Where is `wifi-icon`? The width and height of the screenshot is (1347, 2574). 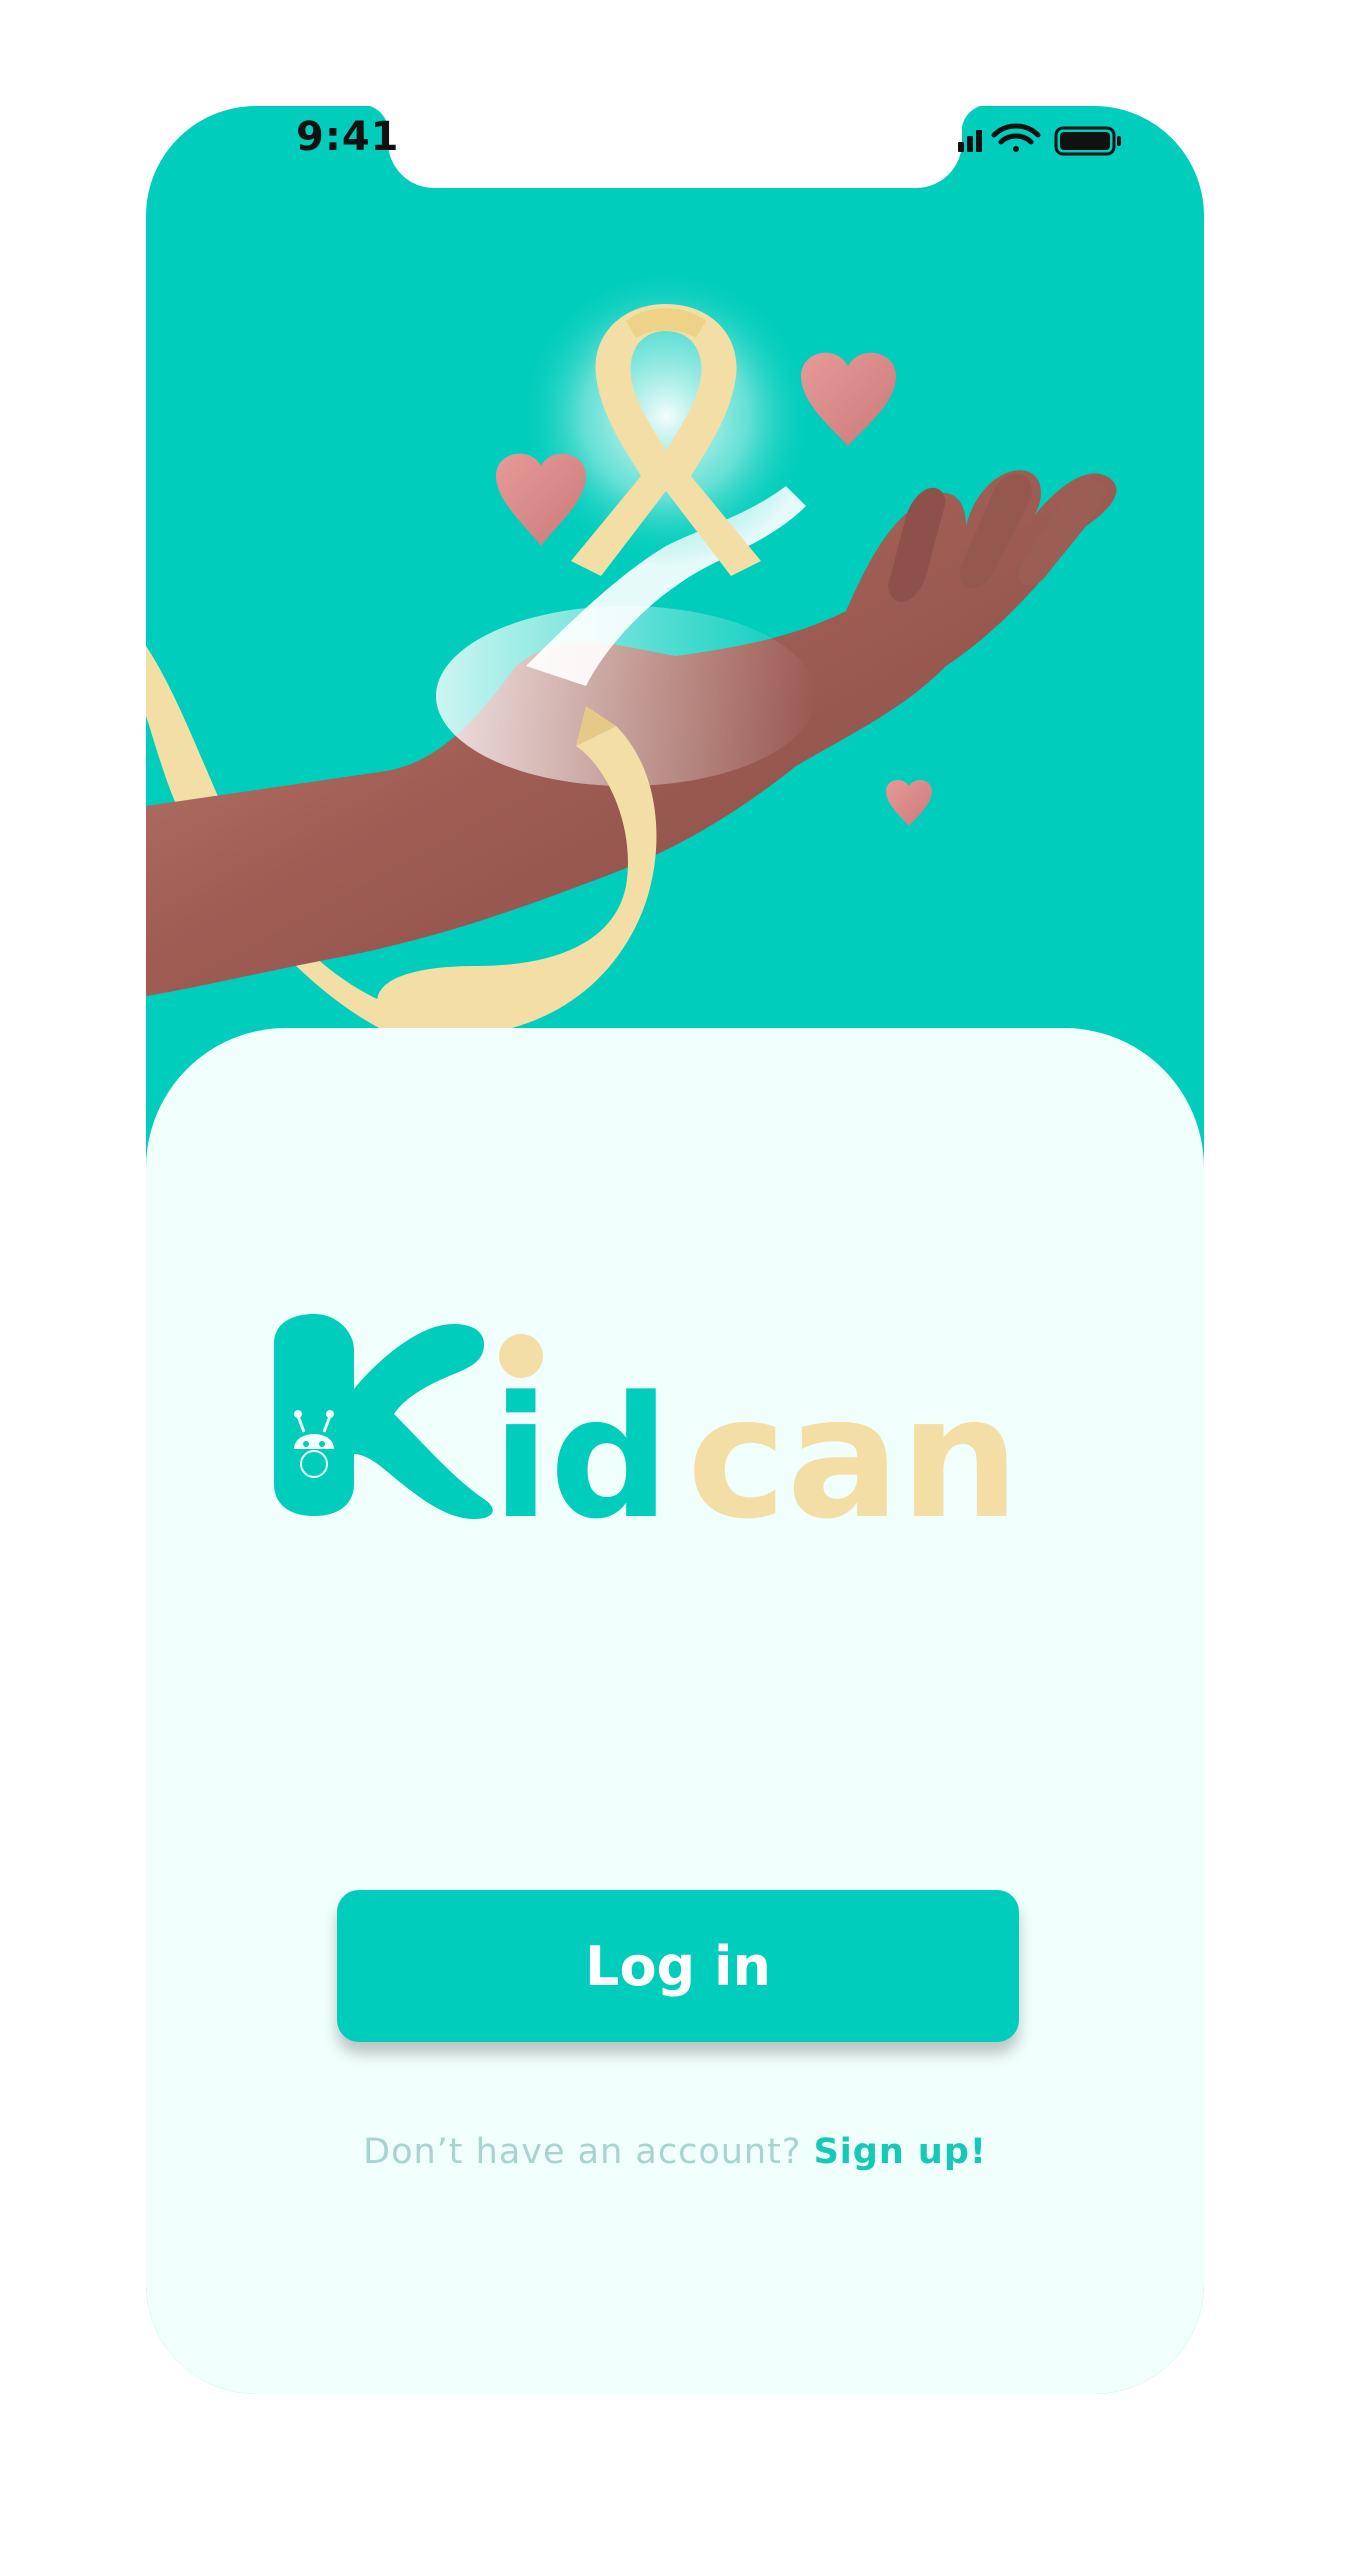
wifi-icon is located at coordinates (1016, 137).